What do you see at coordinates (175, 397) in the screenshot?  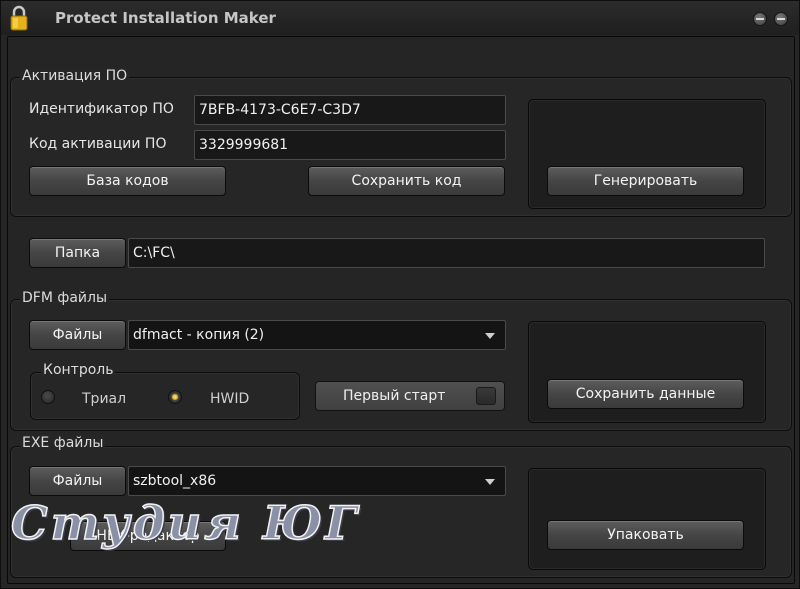 I see `radio-hwid` at bounding box center [175, 397].